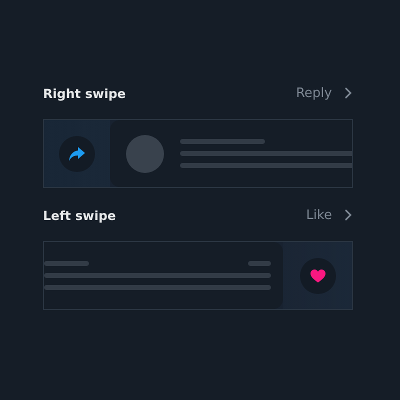 Image resolution: width=400 pixels, height=400 pixels. Describe the element at coordinates (259, 263) in the screenshot. I see `text-placeholder` at that location.